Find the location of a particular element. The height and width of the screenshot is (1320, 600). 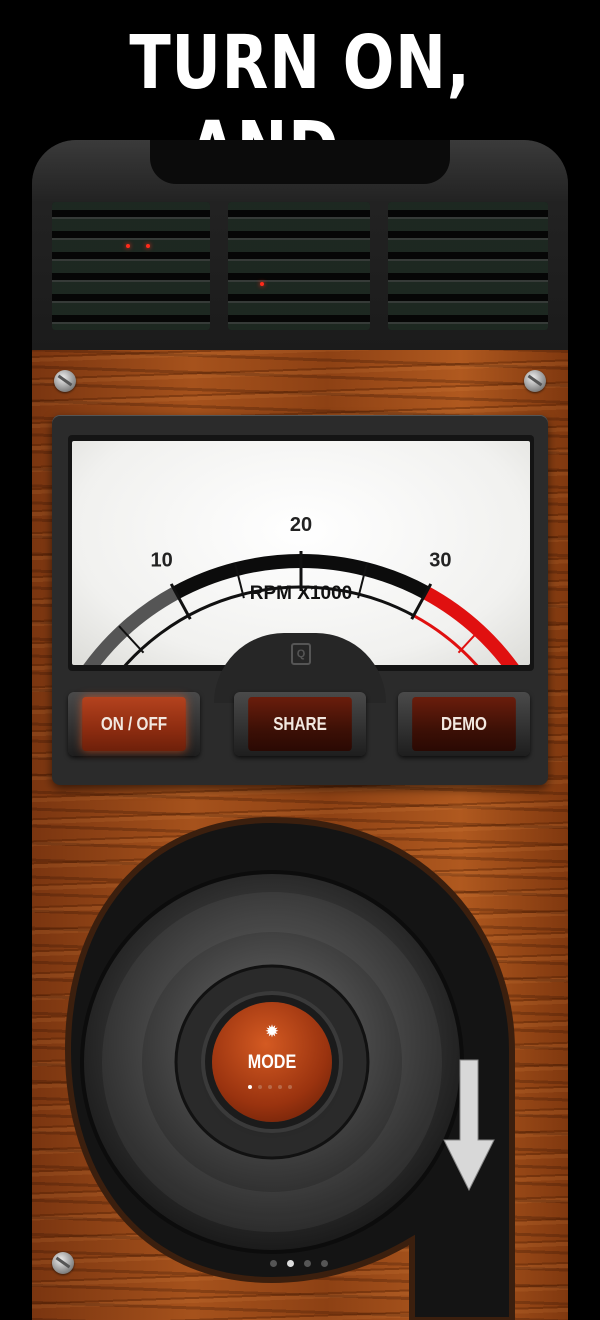

scale-band-high is located at coordinates (470, 625).